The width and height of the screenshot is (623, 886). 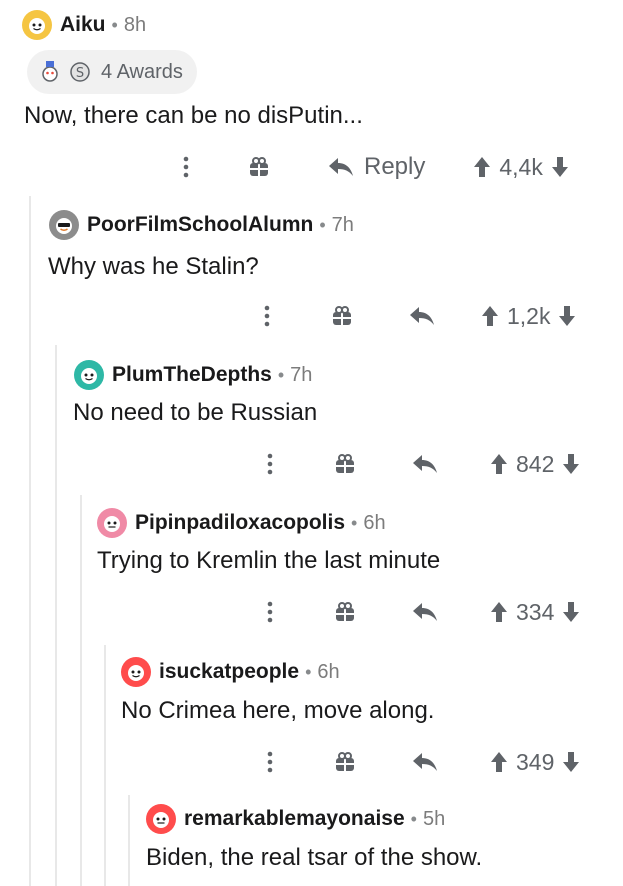 I want to click on svg-text: S, so click(x=80, y=73).